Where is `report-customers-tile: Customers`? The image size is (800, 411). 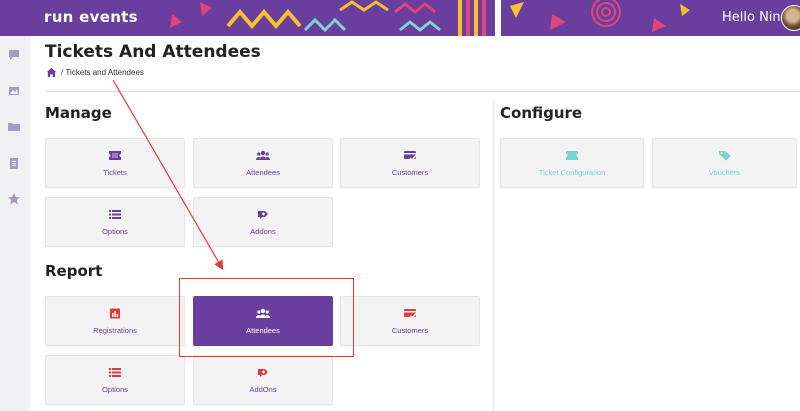 report-customers-tile: Customers is located at coordinates (410, 321).